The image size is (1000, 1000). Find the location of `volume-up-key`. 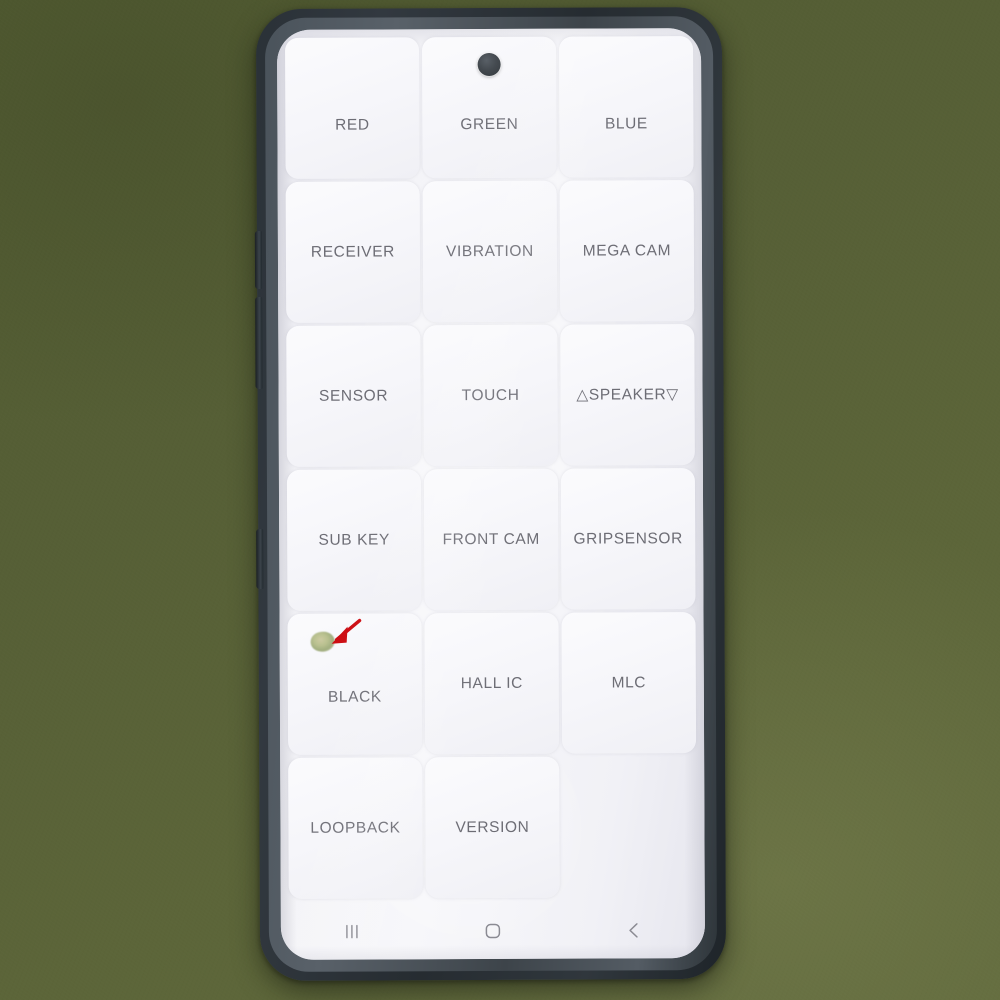

volume-up-key is located at coordinates (258, 260).